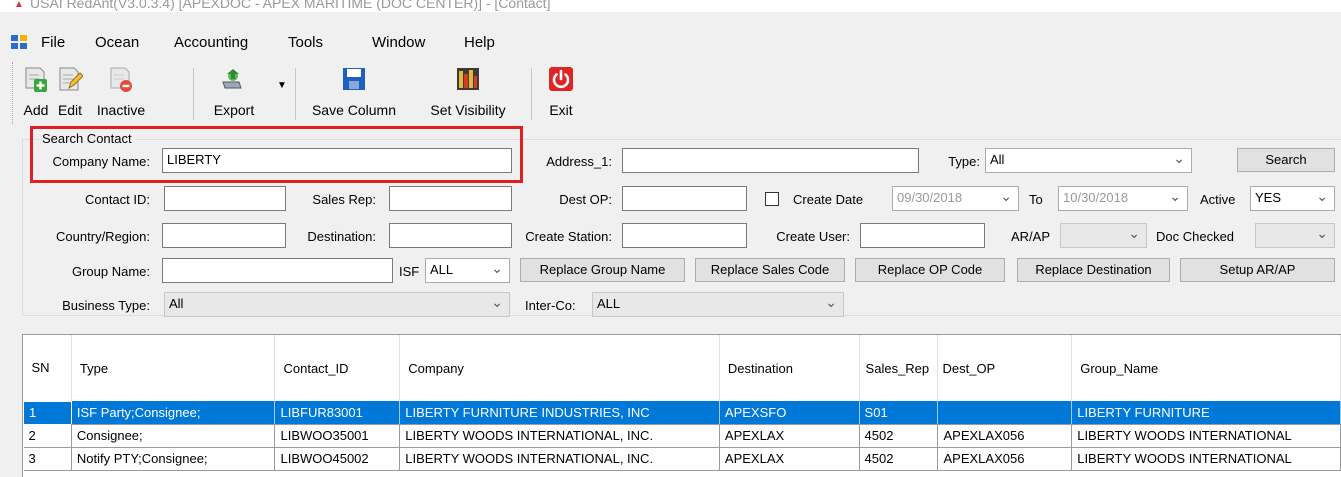 This screenshot has height=477, width=1341. Describe the element at coordinates (337, 160) in the screenshot. I see `company-name-input: LIBERTY` at that location.